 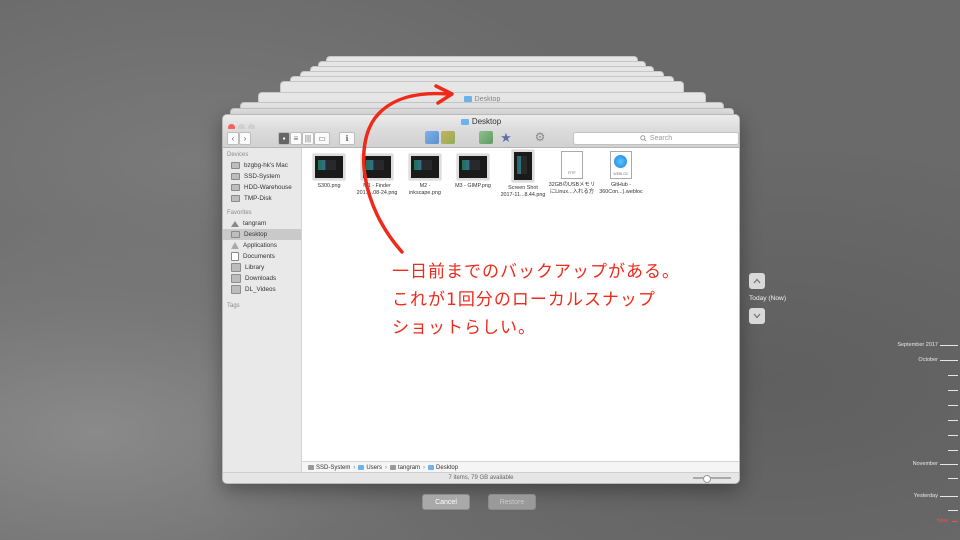 What do you see at coordinates (464, 328) in the screenshot?
I see `annotation-line: ショットらしい。` at bounding box center [464, 328].